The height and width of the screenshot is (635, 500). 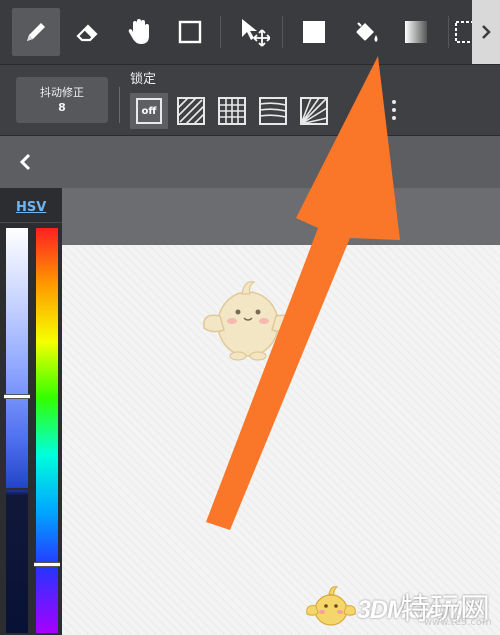 What do you see at coordinates (31, 222) in the screenshot?
I see `hsv-tab-underline` at bounding box center [31, 222].